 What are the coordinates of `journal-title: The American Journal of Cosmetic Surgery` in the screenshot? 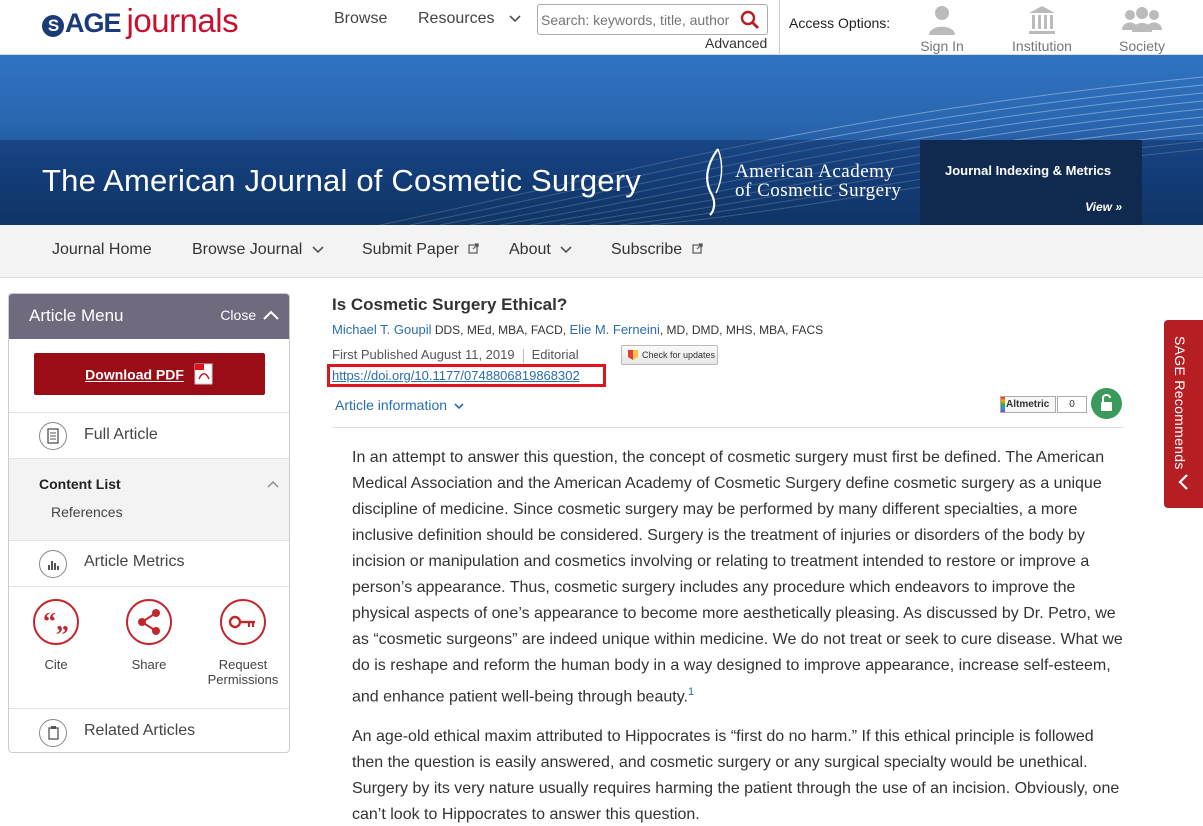 It's located at (341, 181).